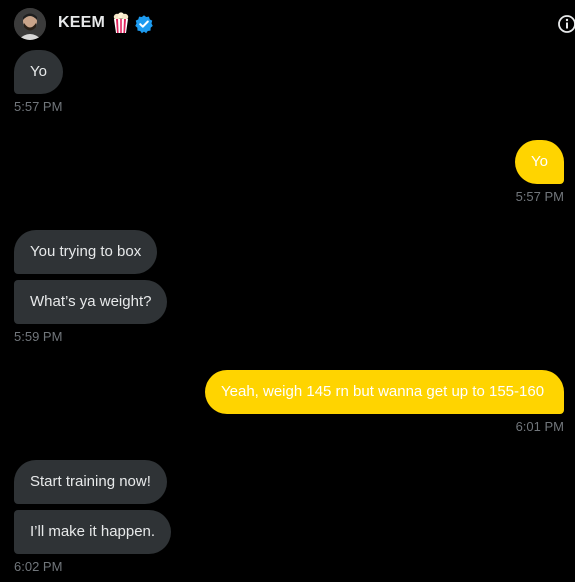 Image resolution: width=575 pixels, height=582 pixels. What do you see at coordinates (287, 24) in the screenshot?
I see `conversation-header: KEEM` at bounding box center [287, 24].